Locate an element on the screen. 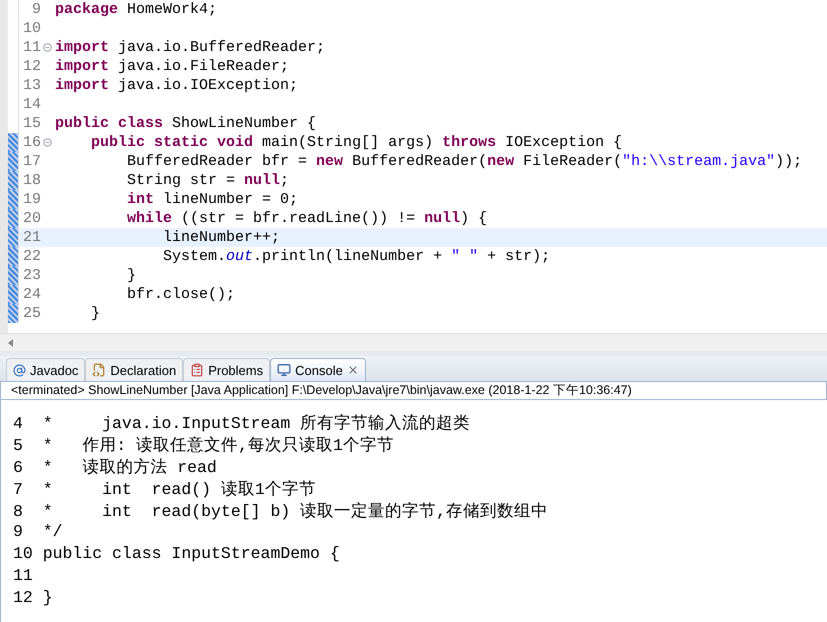 The height and width of the screenshot is (622, 827). console-status: <terminated> ShowLineNumber [Java Application] F:\Develop\Java\jre7\bin\javaw.exe (2018-1-22 下午10:36:47) is located at coordinates (413, 390).